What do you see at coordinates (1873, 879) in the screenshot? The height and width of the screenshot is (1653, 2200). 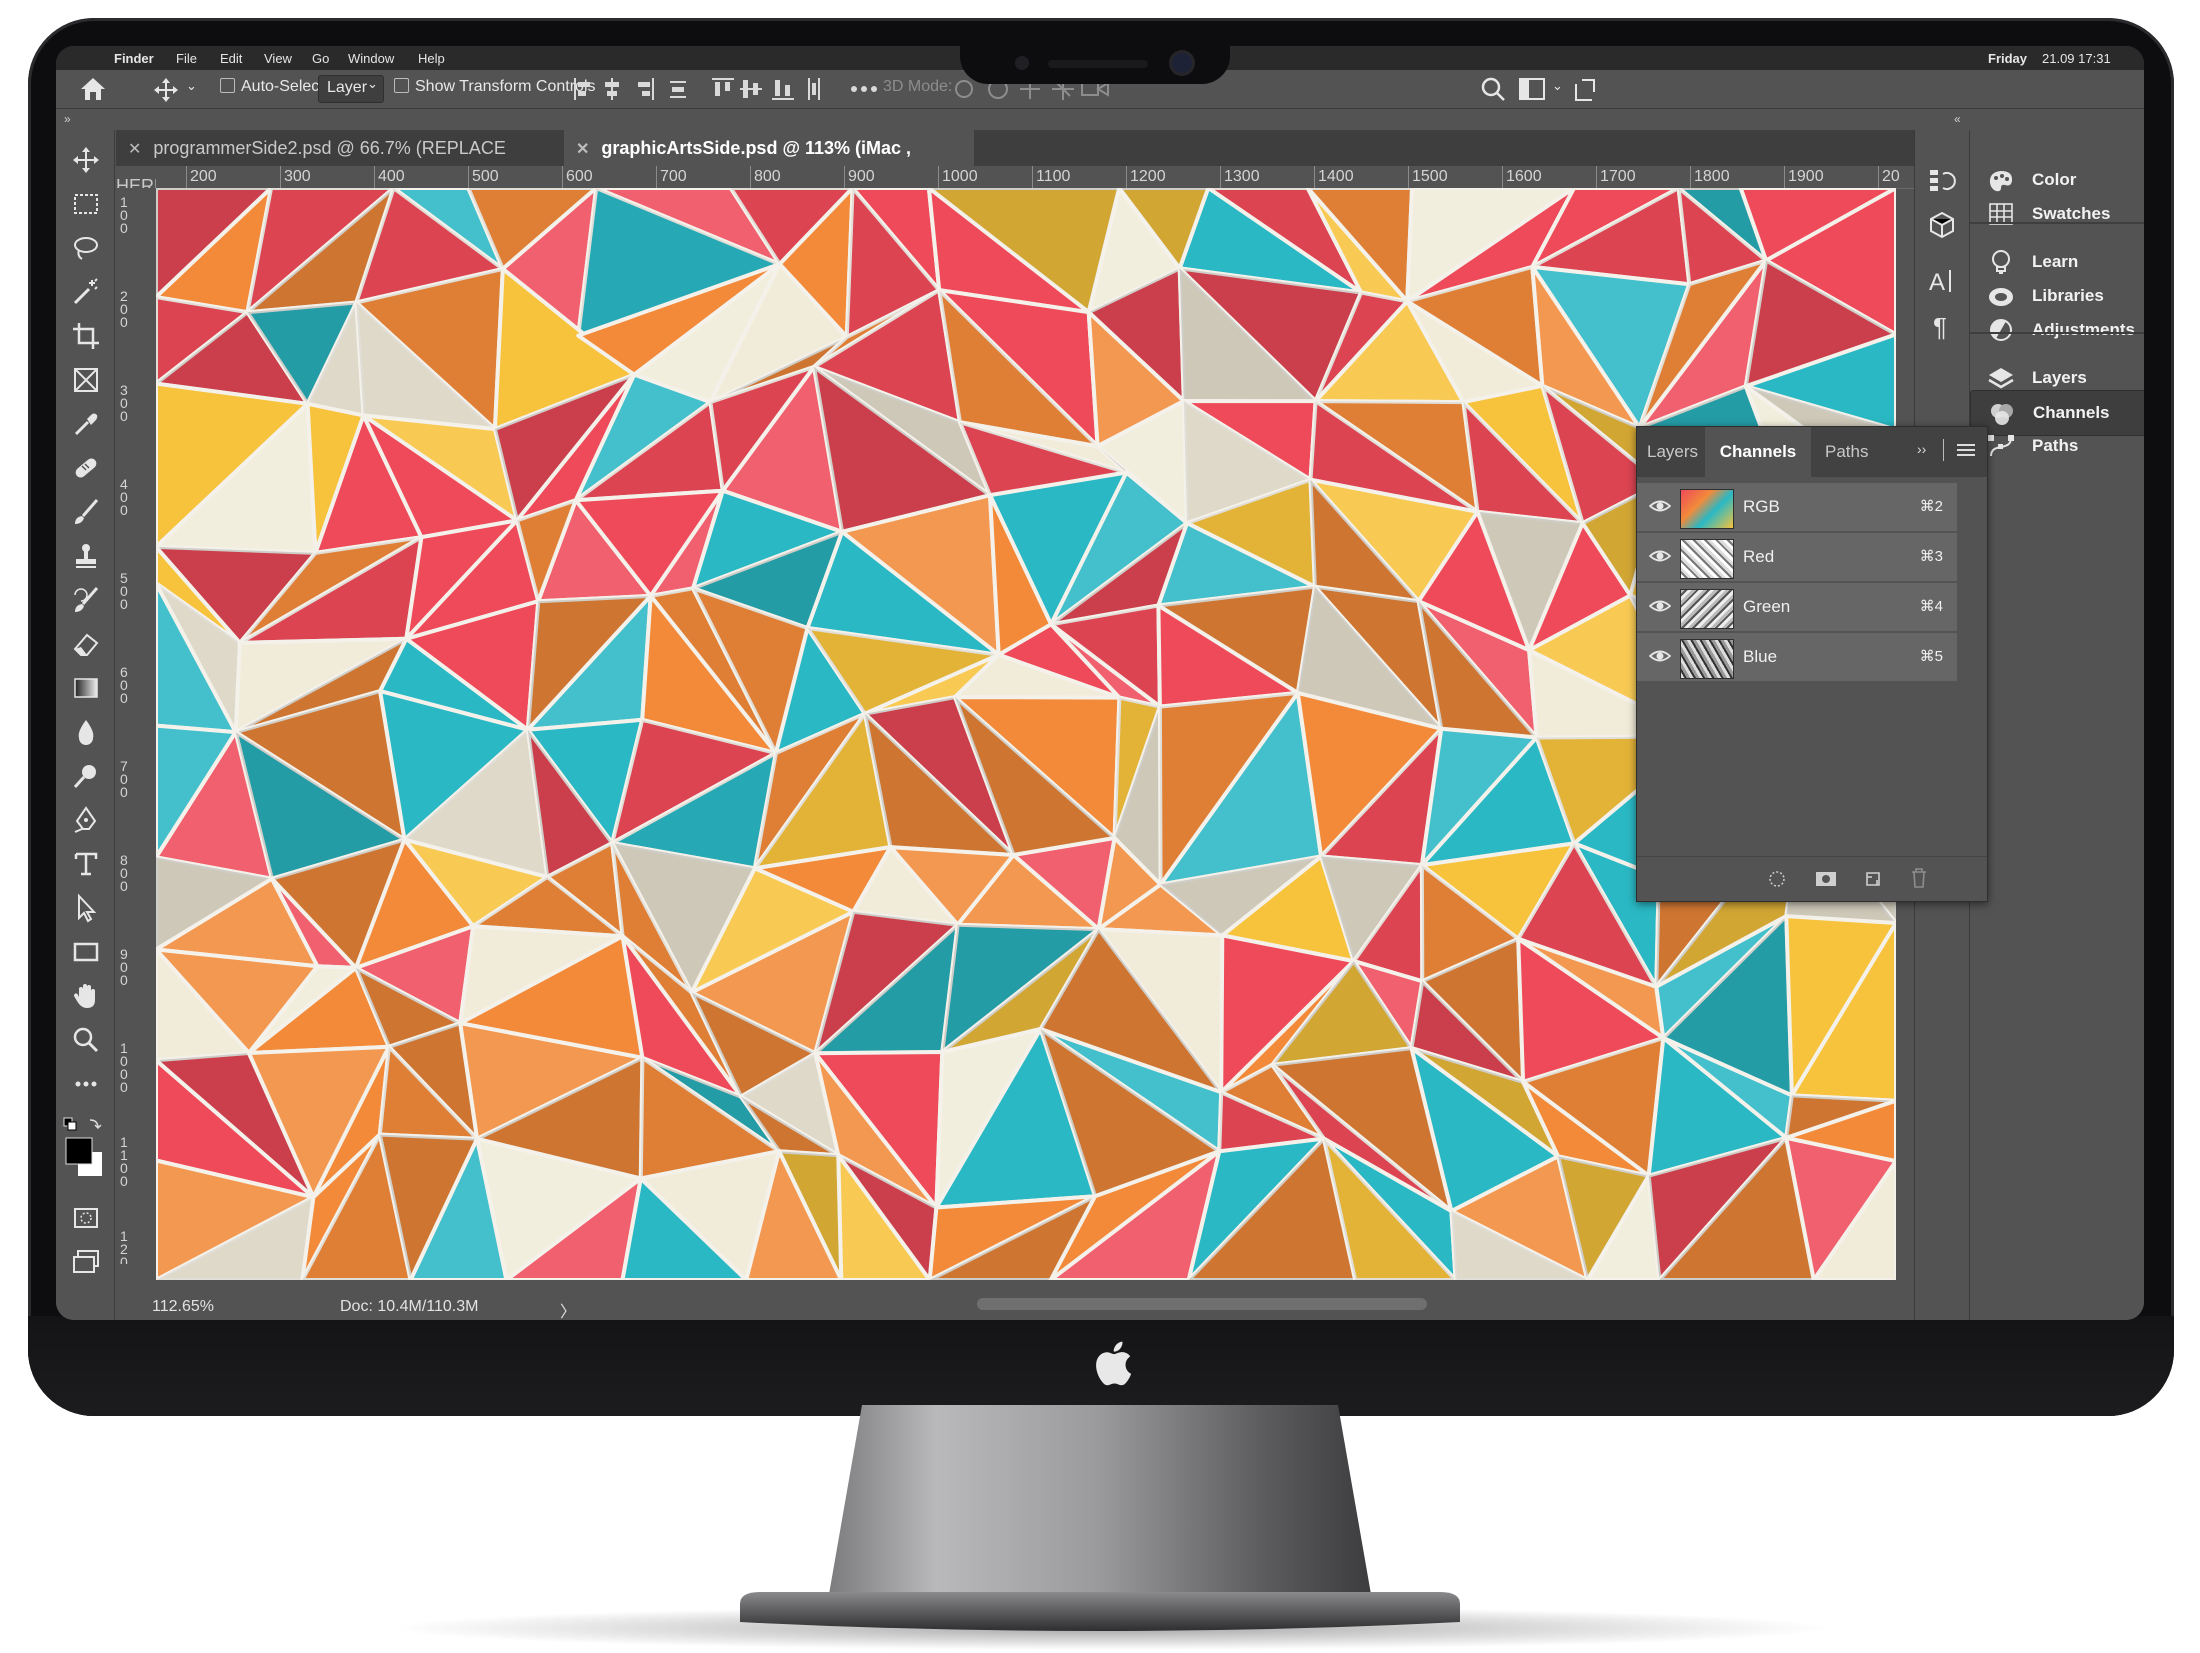 I see `new-channel-icon` at bounding box center [1873, 879].